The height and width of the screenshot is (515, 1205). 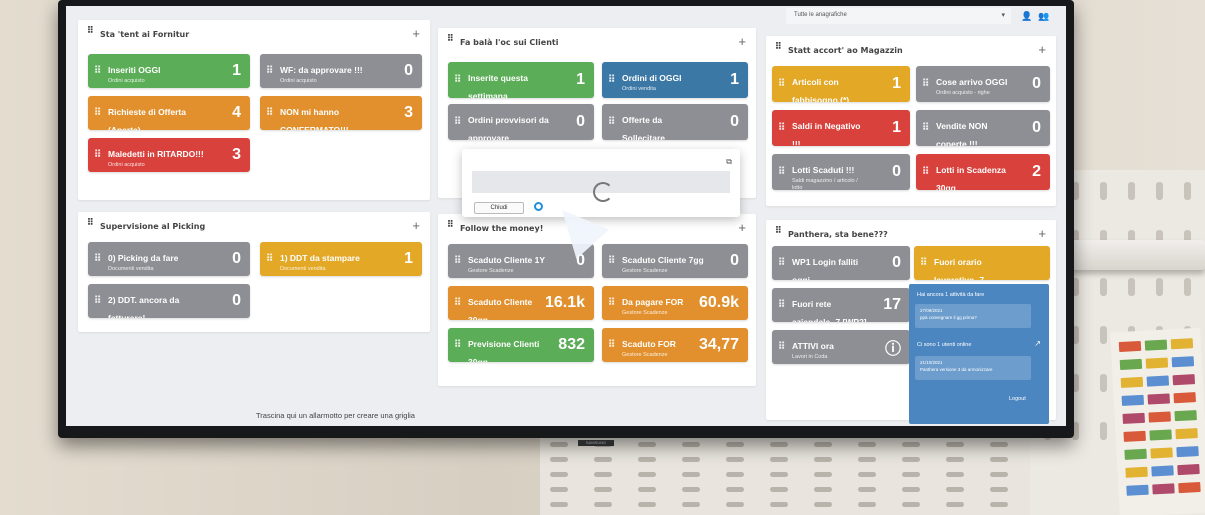 What do you see at coordinates (944, 345) in the screenshot?
I see `news-line: Ci sono 1 utenti online` at bounding box center [944, 345].